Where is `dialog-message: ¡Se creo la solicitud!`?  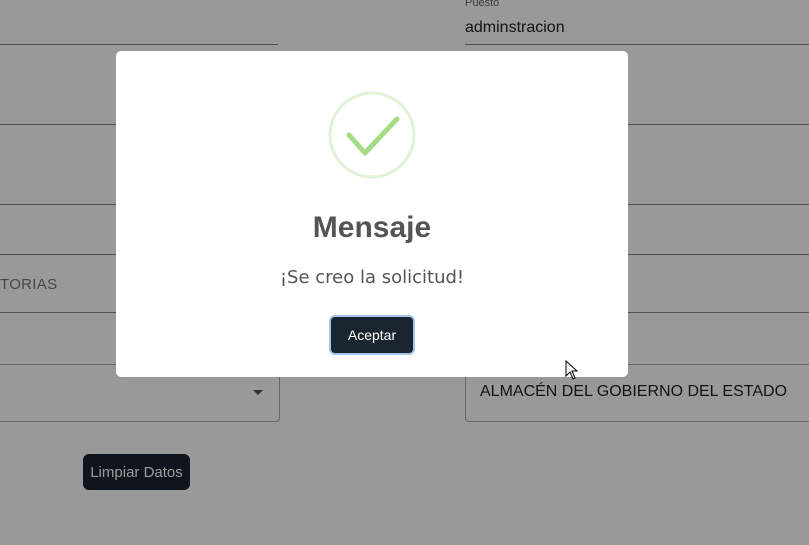 dialog-message: ¡Se creo la solicitud! is located at coordinates (372, 277).